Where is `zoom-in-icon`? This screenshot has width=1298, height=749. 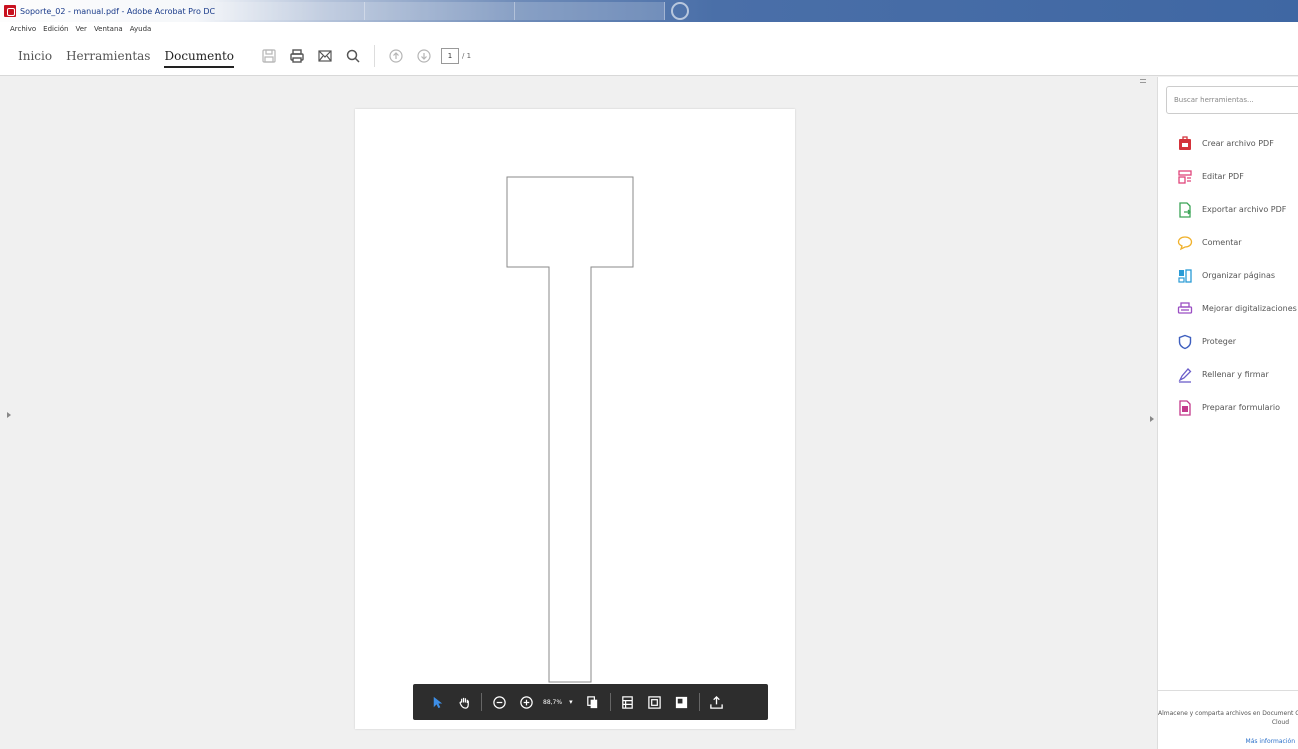
zoom-in-icon is located at coordinates (526, 702).